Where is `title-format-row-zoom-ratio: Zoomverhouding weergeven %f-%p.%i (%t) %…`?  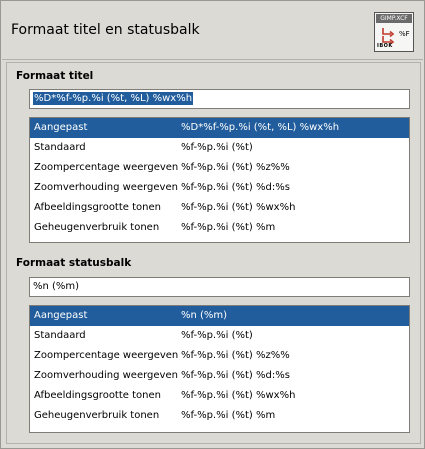 title-format-row-zoom-ratio: Zoomverhouding weergeven %f-%p.%i (%t) %… is located at coordinates (219, 188).